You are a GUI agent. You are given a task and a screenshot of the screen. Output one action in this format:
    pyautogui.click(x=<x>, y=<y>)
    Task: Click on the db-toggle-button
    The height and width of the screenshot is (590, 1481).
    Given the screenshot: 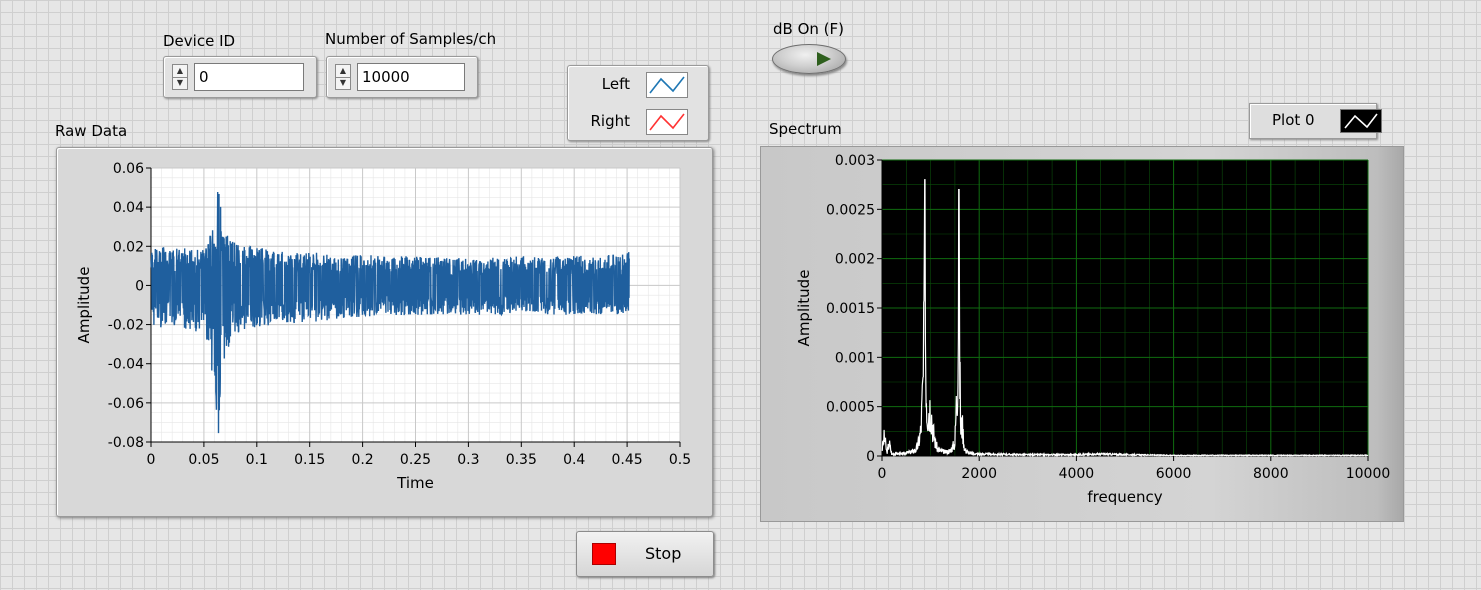 What is the action you would take?
    pyautogui.click(x=809, y=59)
    